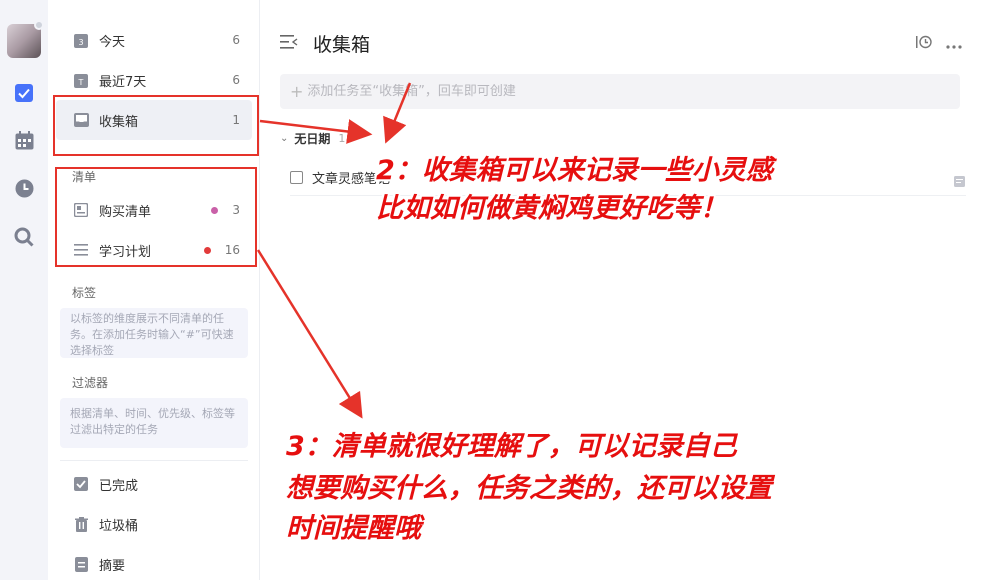  What do you see at coordinates (156, 217) in the screenshot?
I see `highlight-box-lists` at bounding box center [156, 217].